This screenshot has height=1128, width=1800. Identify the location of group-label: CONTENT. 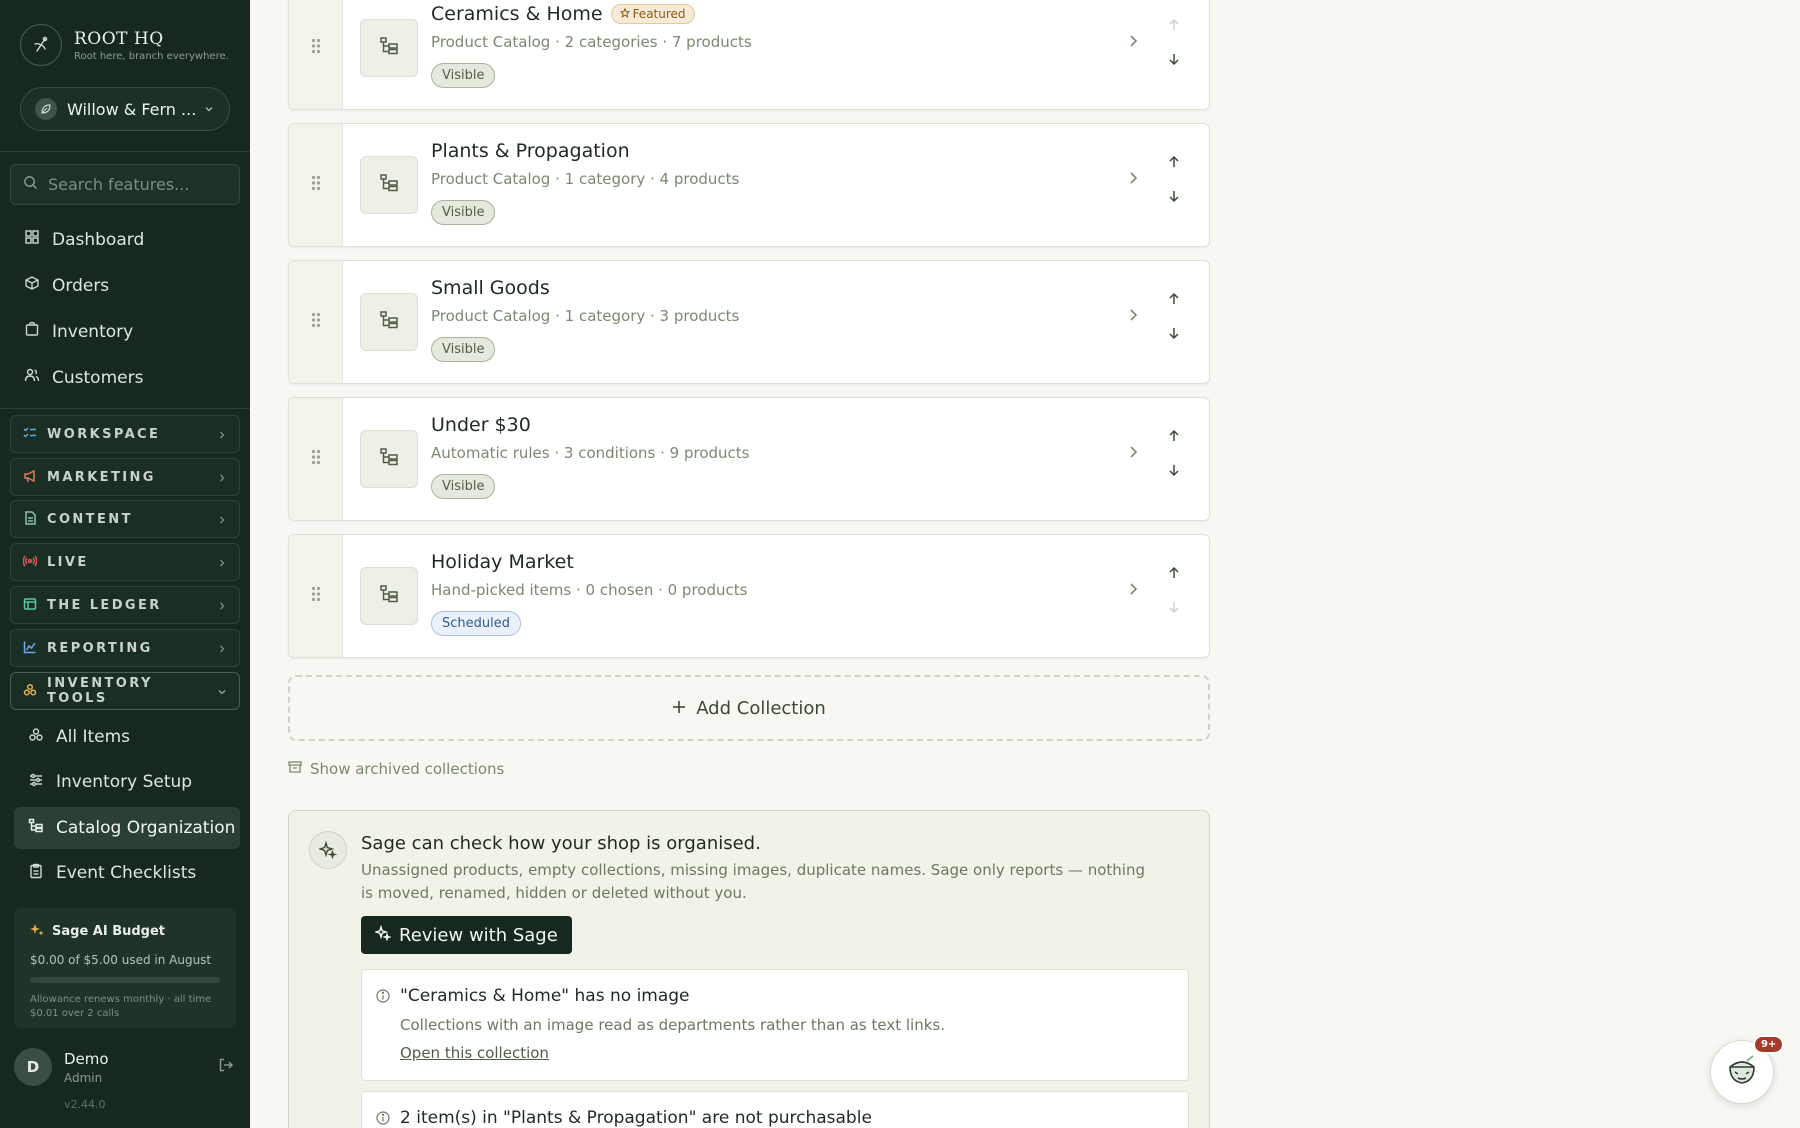
(90, 519).